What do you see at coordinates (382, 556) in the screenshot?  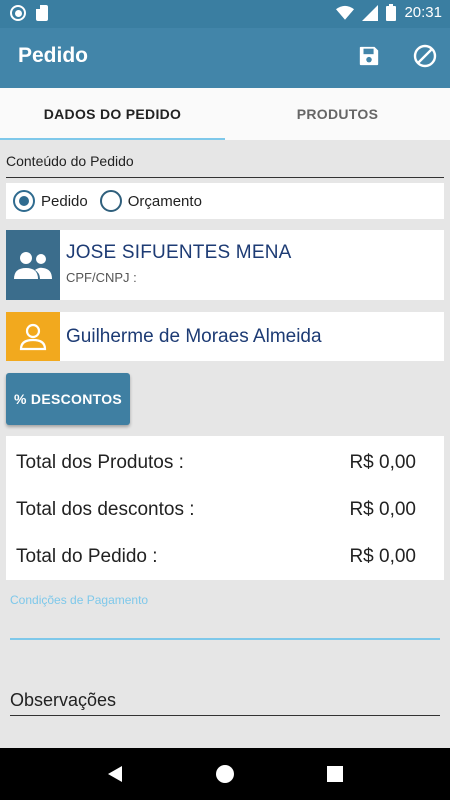 I see `total-pedido-value: R$ 0,00` at bounding box center [382, 556].